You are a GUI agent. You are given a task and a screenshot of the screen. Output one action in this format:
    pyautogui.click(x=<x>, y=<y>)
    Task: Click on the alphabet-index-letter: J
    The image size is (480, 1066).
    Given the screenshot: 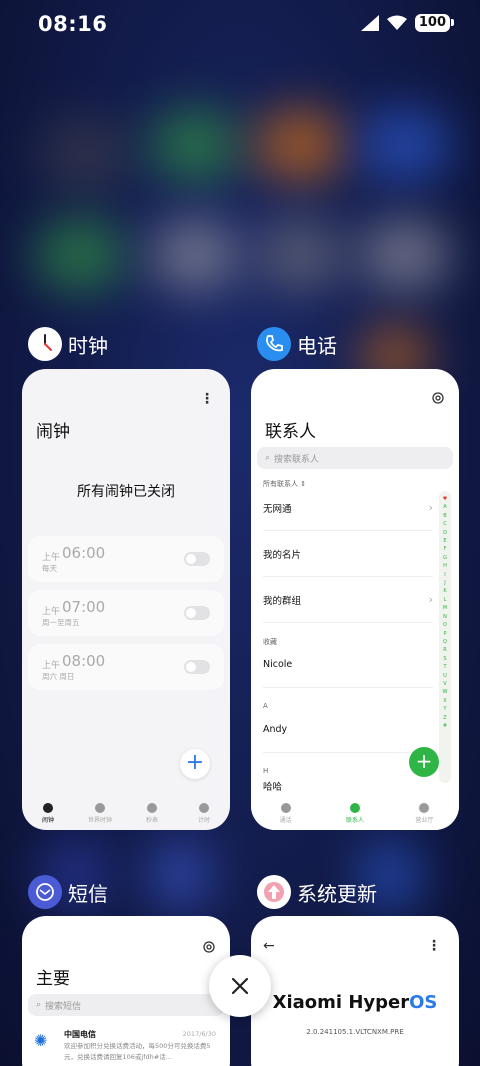 What is the action you would take?
    pyautogui.click(x=444, y=583)
    